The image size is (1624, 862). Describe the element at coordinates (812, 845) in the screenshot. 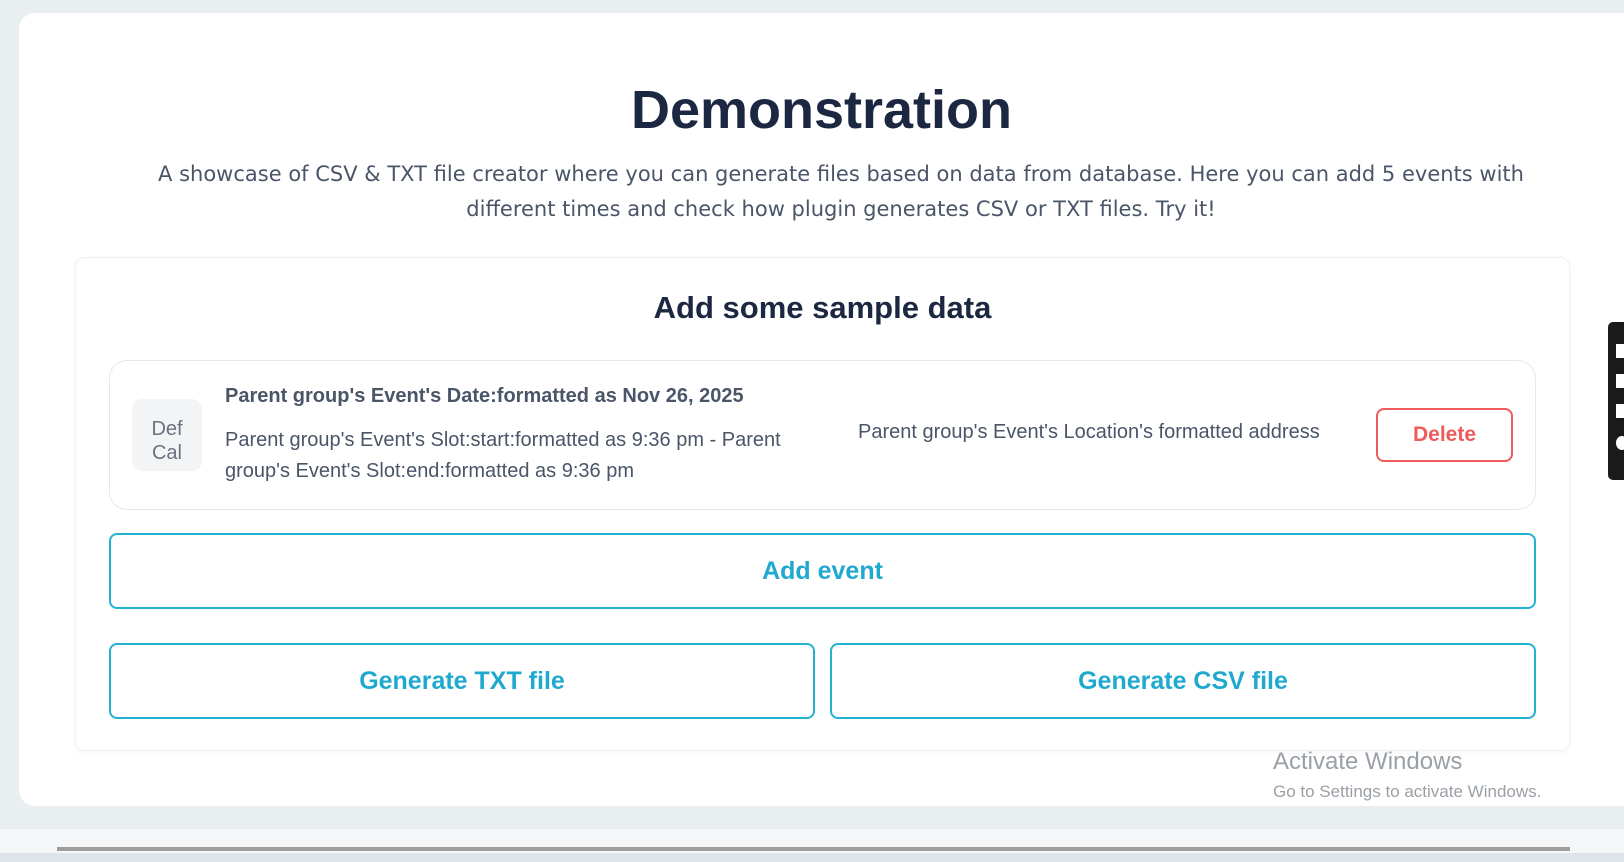

I see `bottom-strip` at that location.